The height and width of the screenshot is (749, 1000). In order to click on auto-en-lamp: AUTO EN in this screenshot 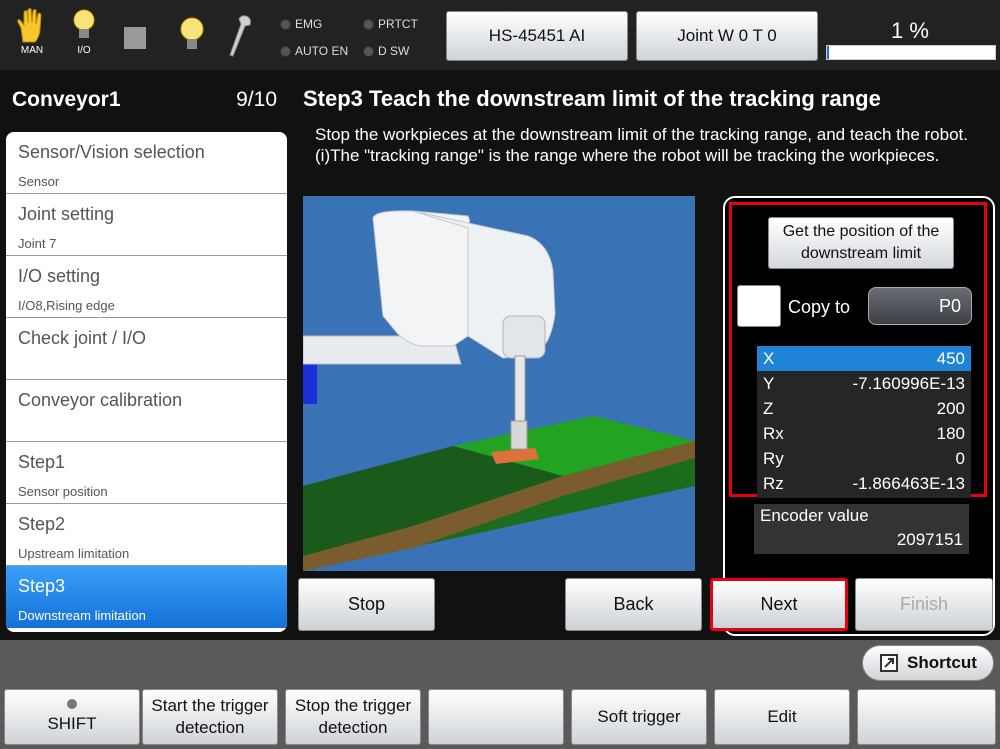, I will do `click(314, 51)`.